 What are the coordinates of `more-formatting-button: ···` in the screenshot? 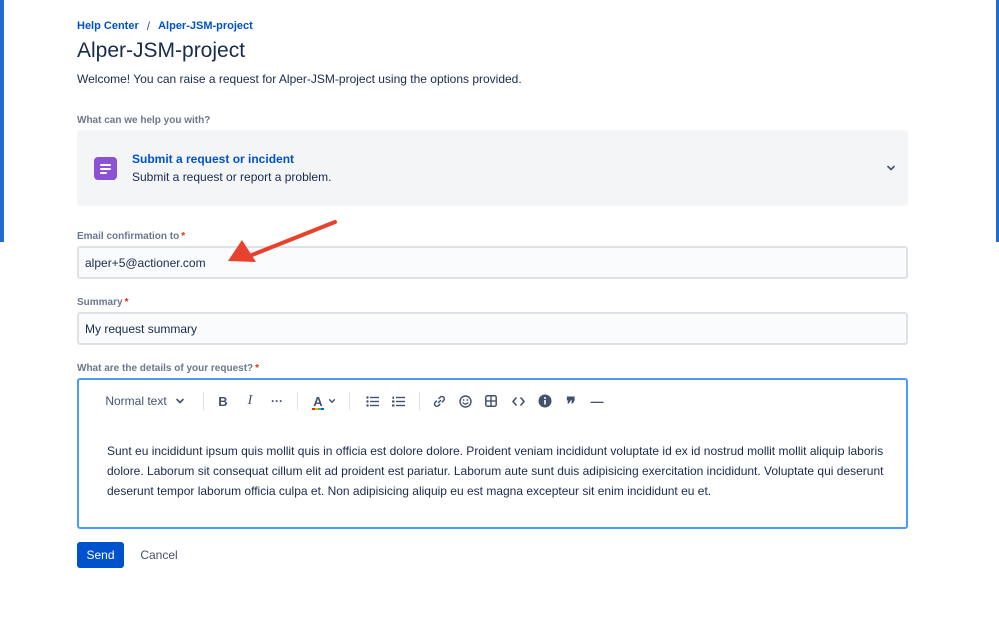 It's located at (277, 401).